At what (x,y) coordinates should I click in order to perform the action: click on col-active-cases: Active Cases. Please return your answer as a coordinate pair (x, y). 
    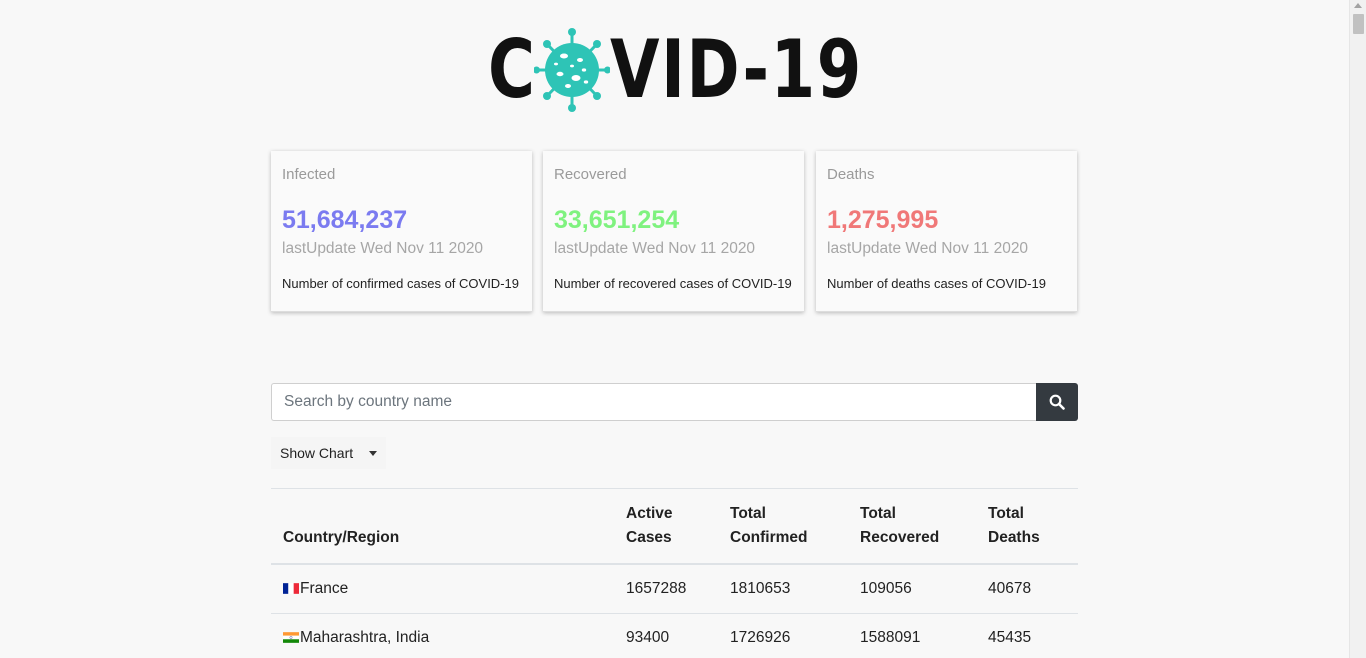
    Looking at the image, I should click on (666, 526).